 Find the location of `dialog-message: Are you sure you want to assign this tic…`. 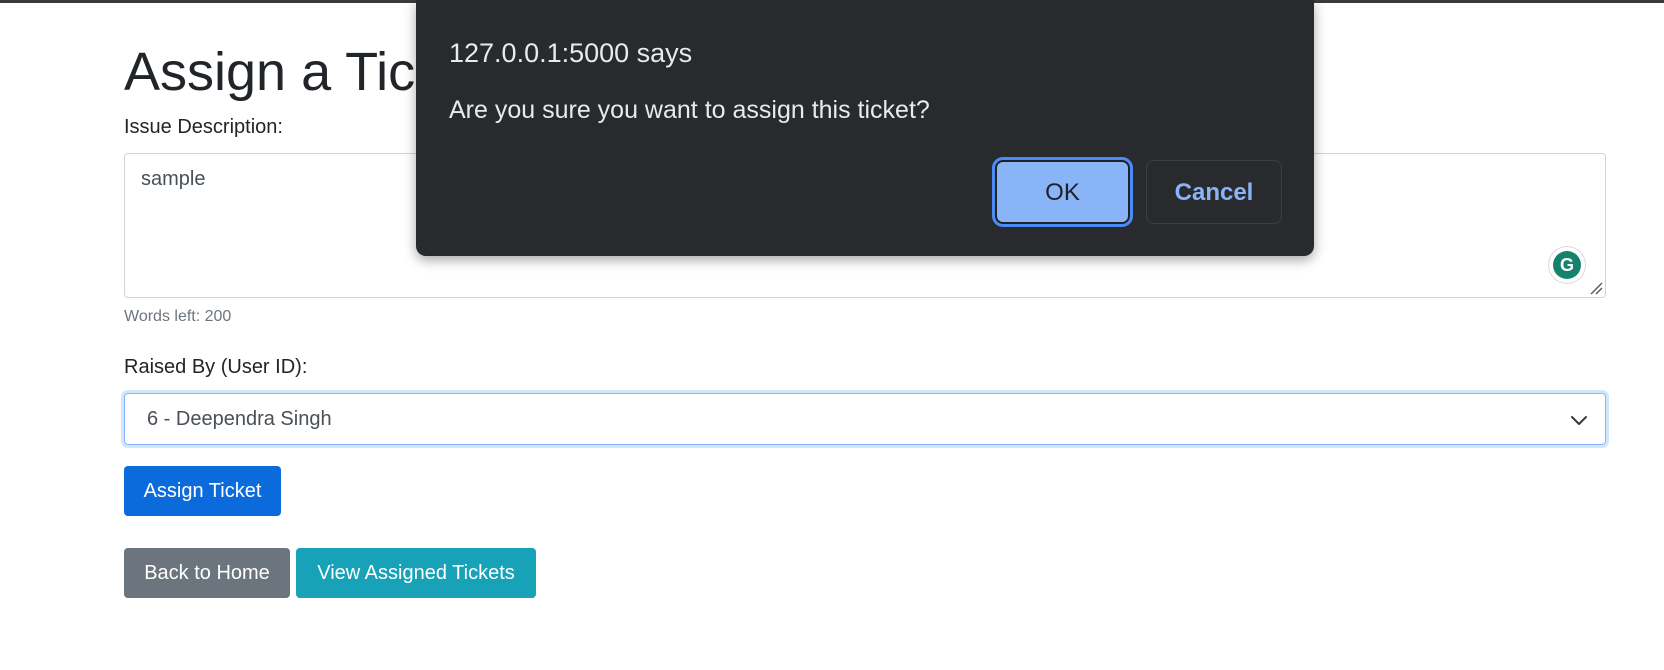

dialog-message: Are you sure you want to assign this tic… is located at coordinates (689, 110).